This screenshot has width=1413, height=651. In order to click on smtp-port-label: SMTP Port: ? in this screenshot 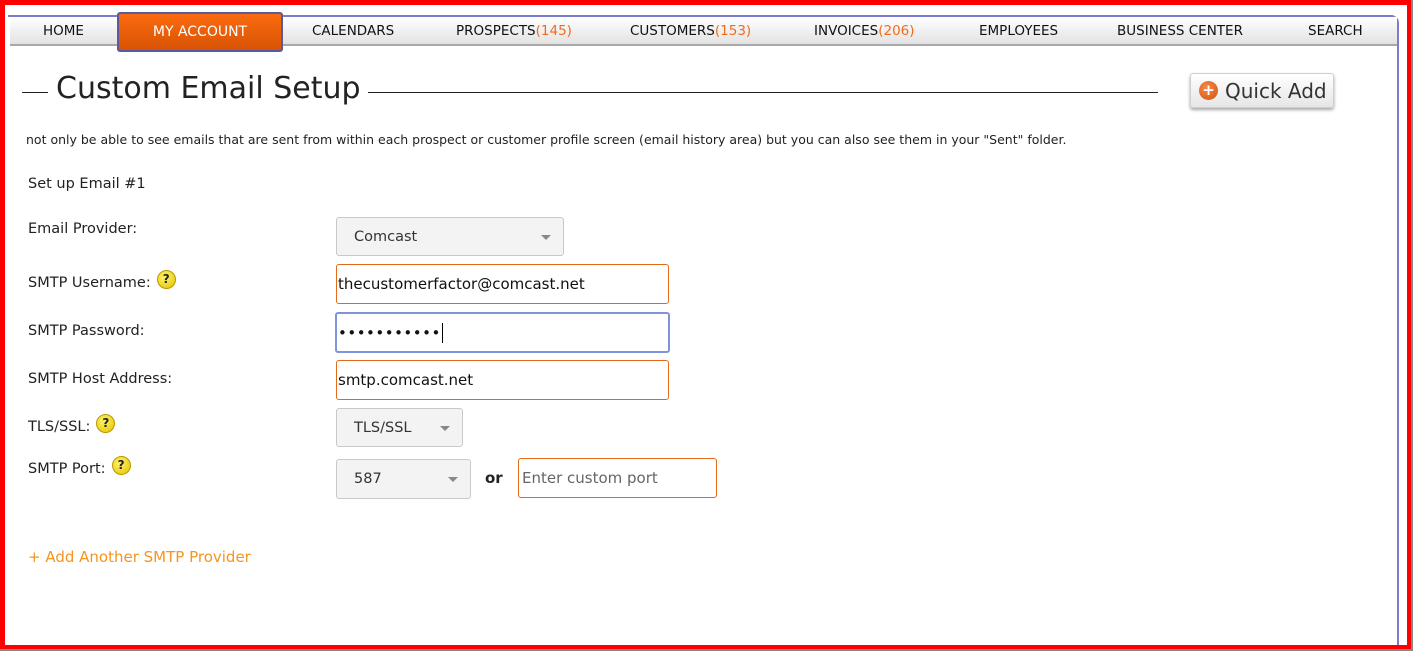, I will do `click(79, 467)`.